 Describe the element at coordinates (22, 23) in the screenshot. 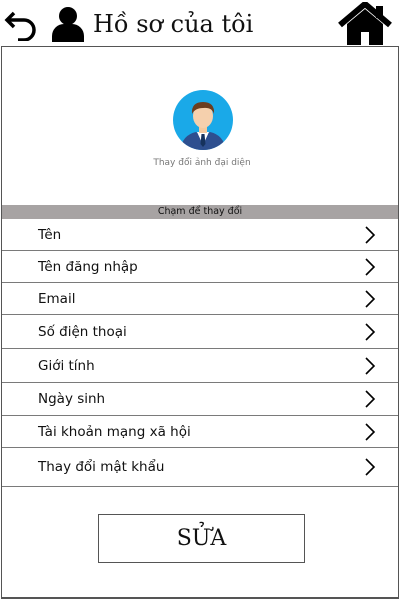

I see `back-arrow-icon` at that location.